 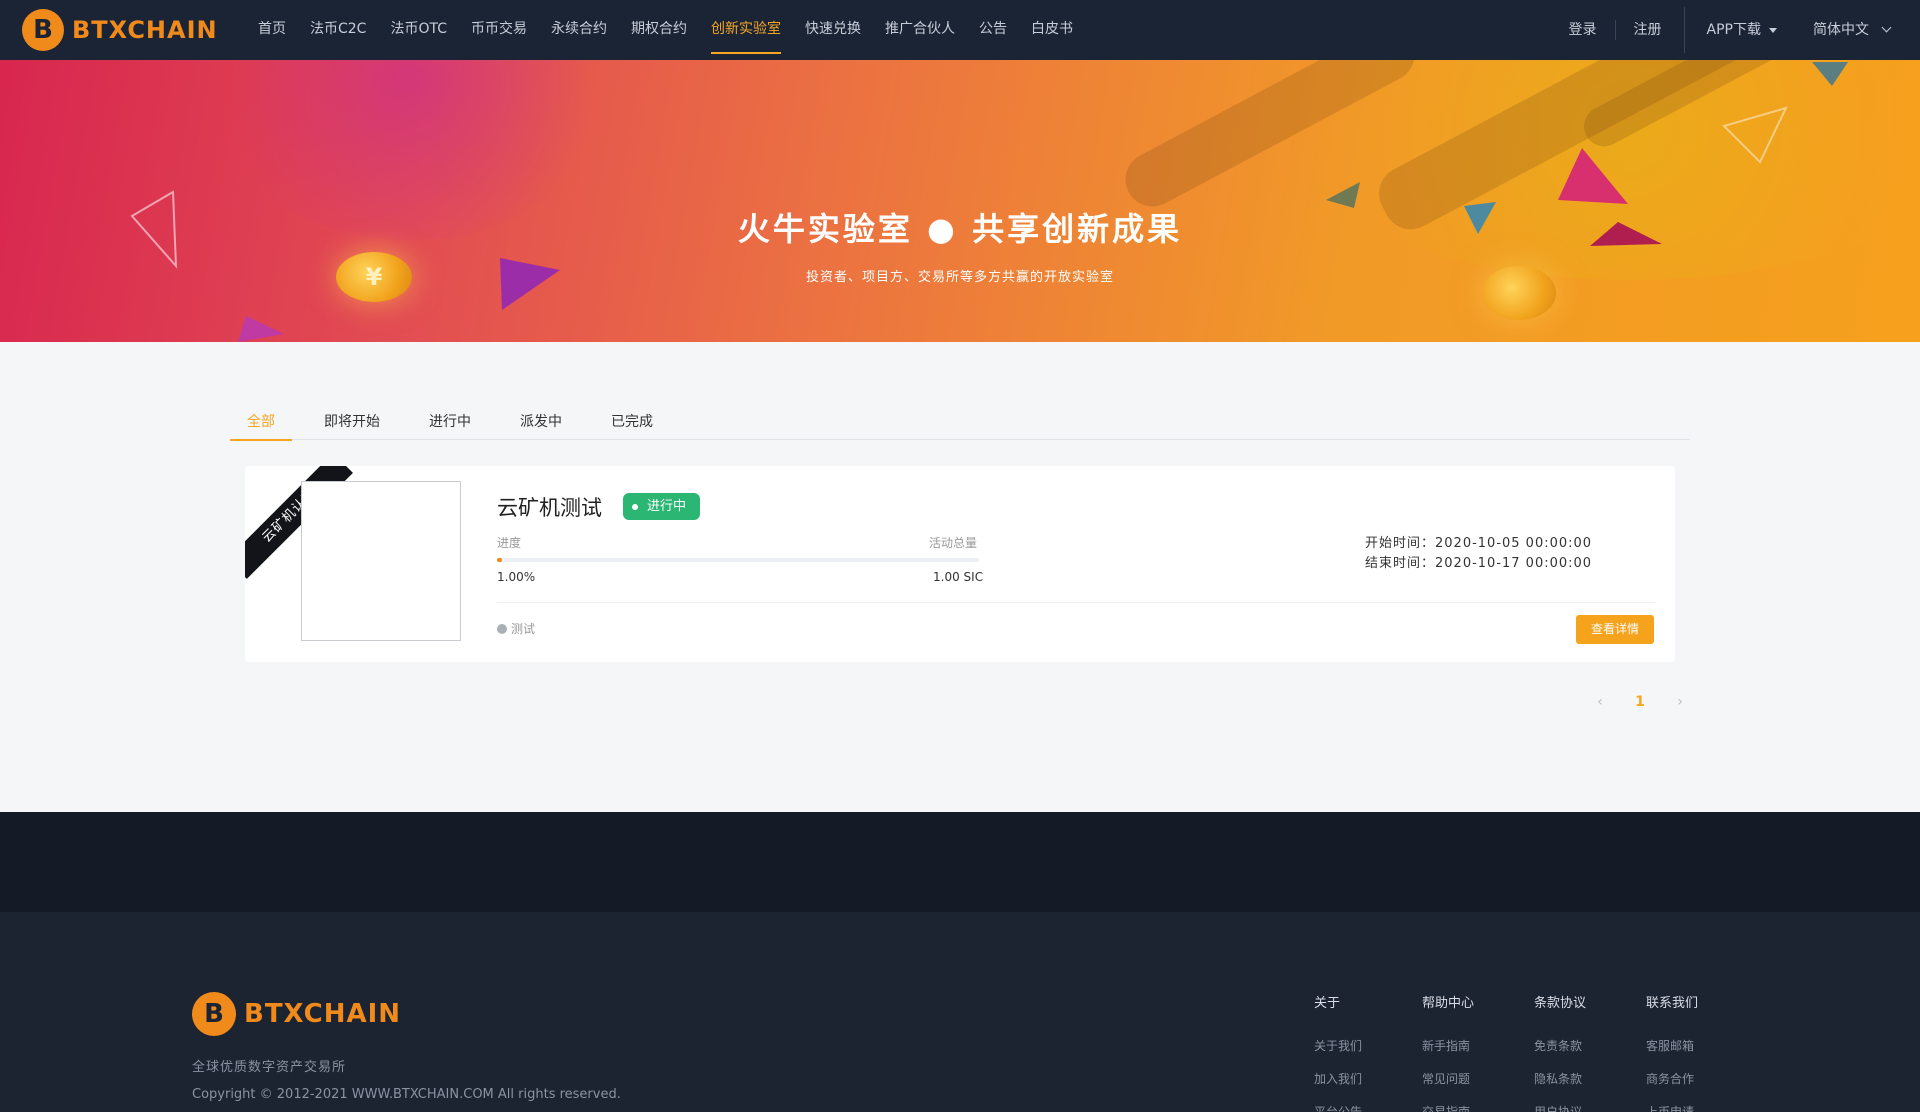 What do you see at coordinates (960, 229) in the screenshot?
I see `banner-title: 火牛实验室 ● 共享创新成果` at bounding box center [960, 229].